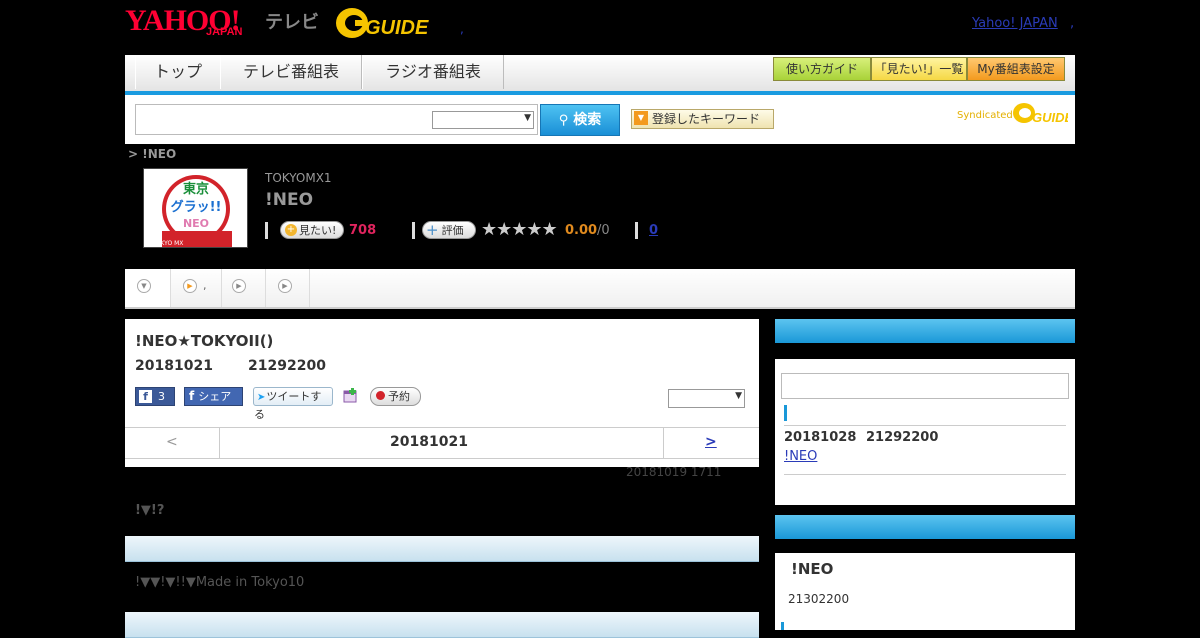 This screenshot has height=638, width=1200. What do you see at coordinates (483, 120) in the screenshot?
I see `search-category-select: ▼` at bounding box center [483, 120].